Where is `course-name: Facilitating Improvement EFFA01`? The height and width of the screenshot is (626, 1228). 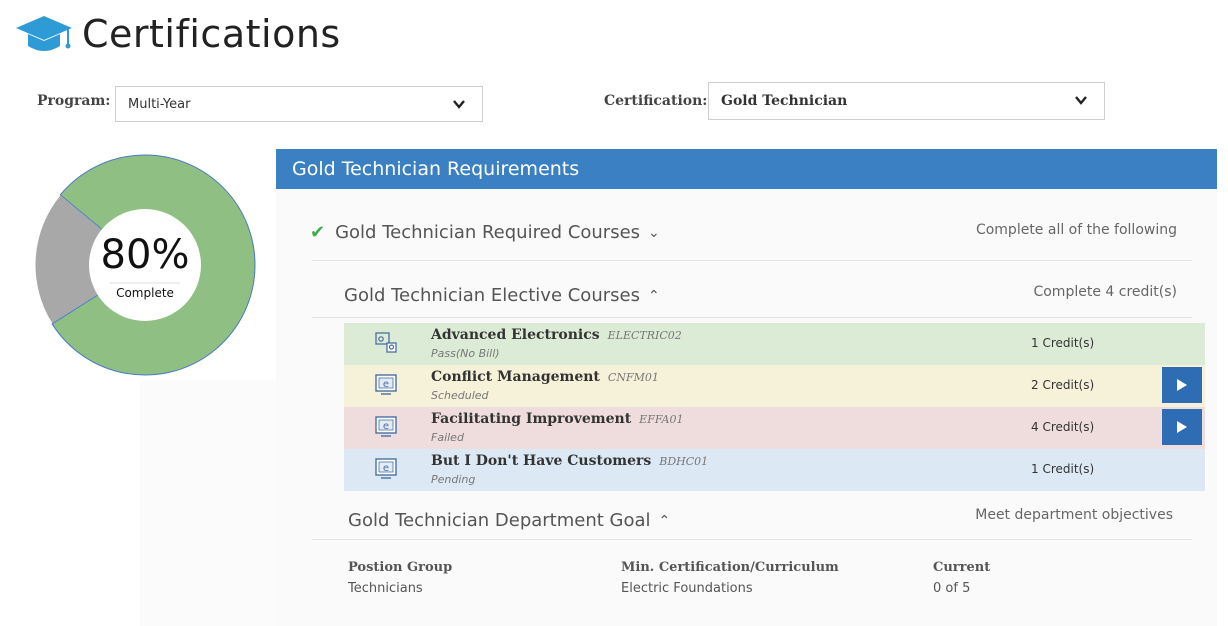
course-name: Facilitating Improvement EFFA01 is located at coordinates (557, 419).